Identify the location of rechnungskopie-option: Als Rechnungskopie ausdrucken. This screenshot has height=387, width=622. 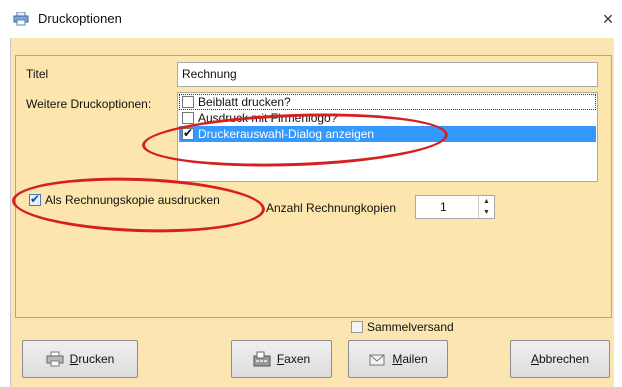
(123, 199).